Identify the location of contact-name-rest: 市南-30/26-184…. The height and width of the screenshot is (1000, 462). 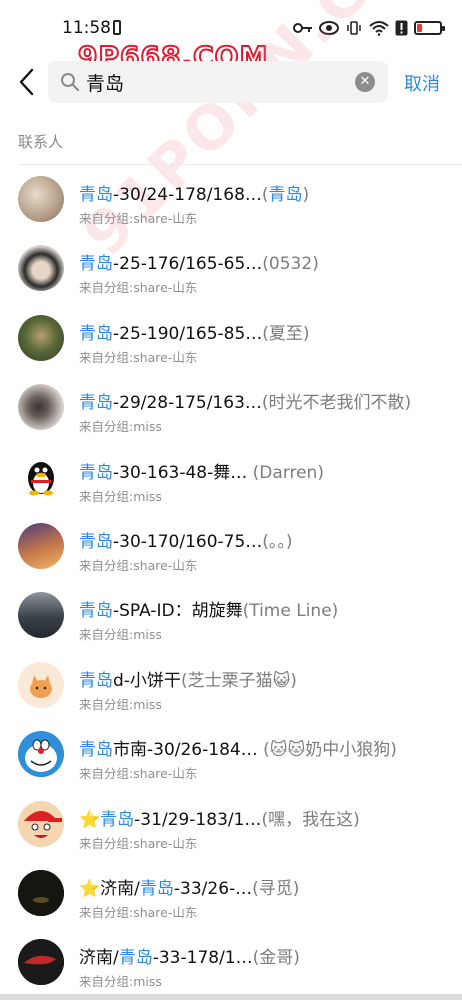
(185, 750).